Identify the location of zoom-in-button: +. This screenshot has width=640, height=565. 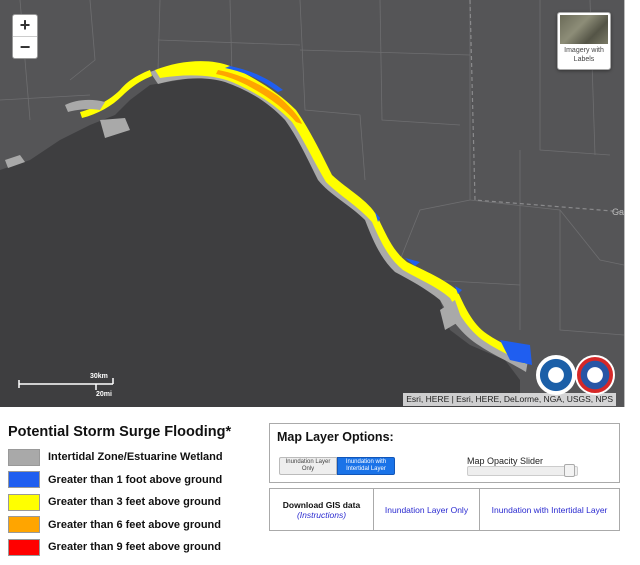
(25, 25).